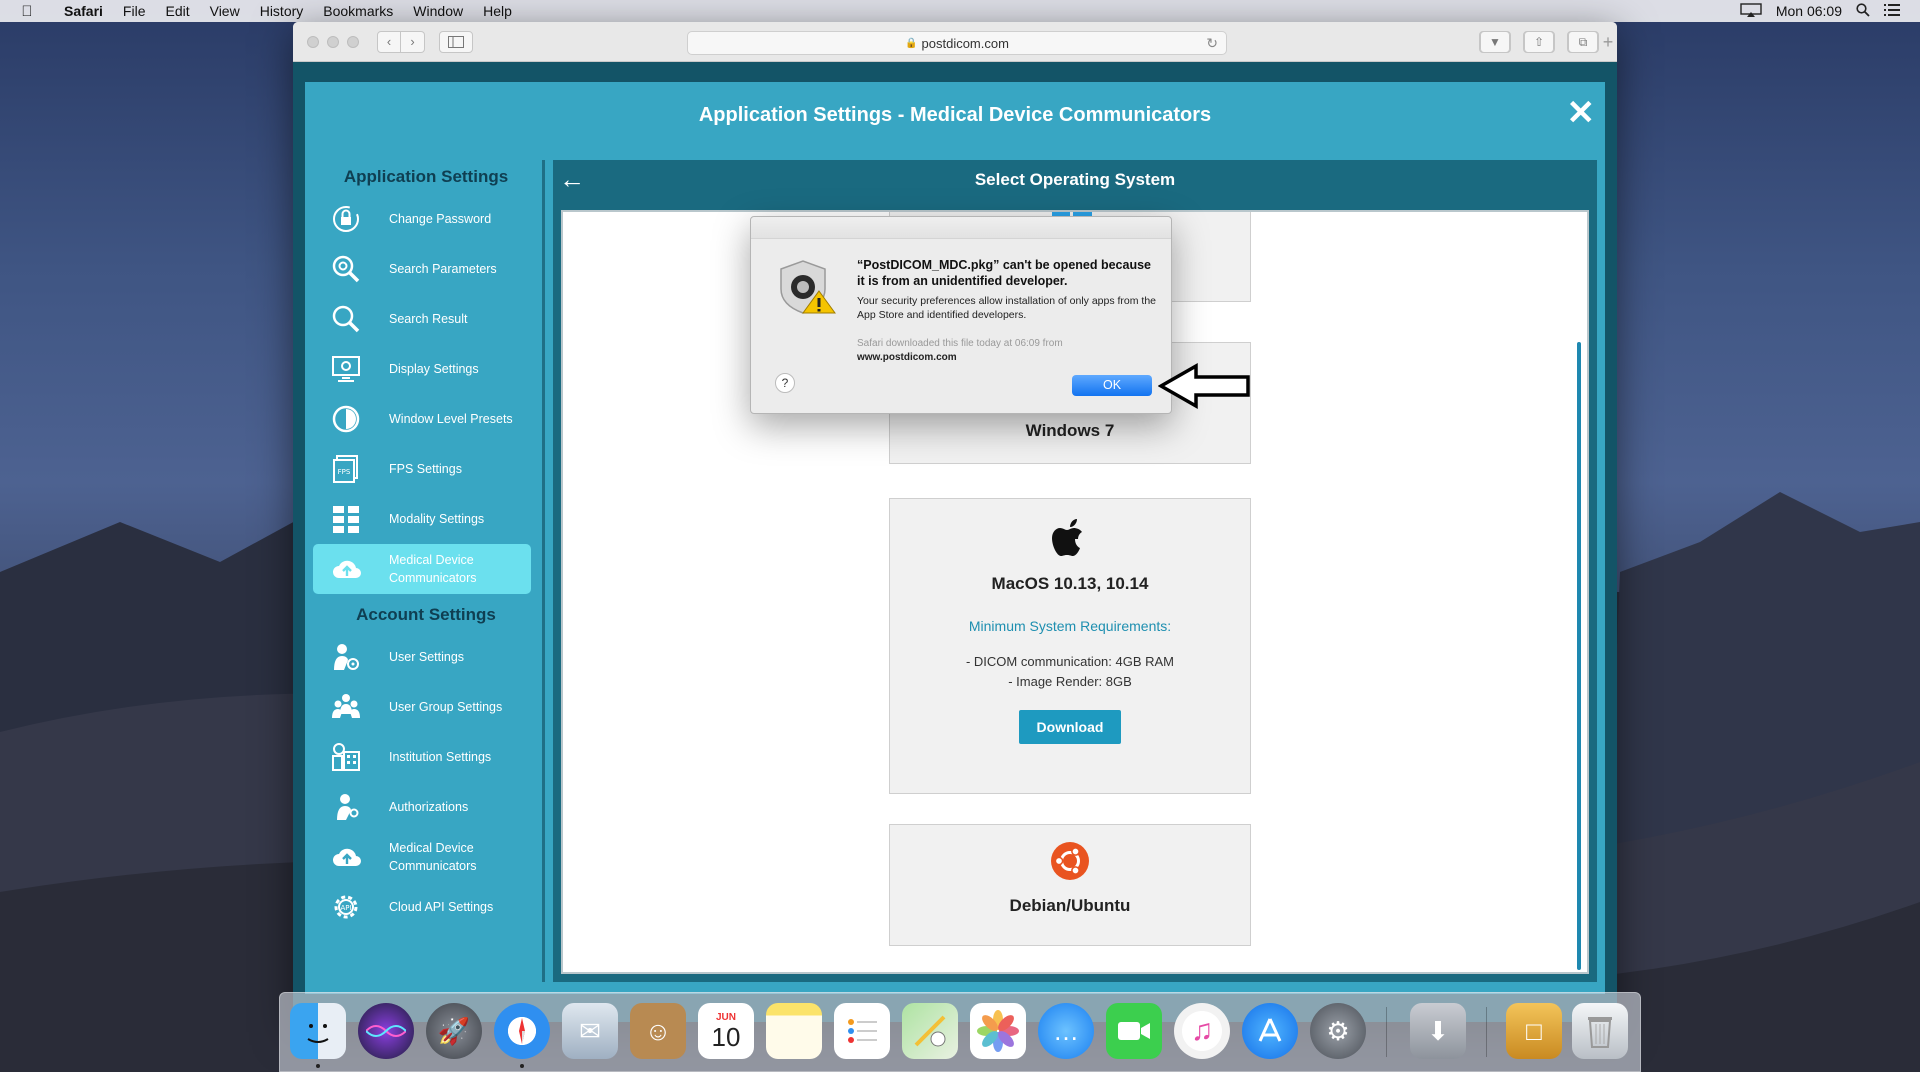 The image size is (1920, 1072). What do you see at coordinates (451, 419) in the screenshot?
I see `sidebar-item-label: Window Level Presets` at bounding box center [451, 419].